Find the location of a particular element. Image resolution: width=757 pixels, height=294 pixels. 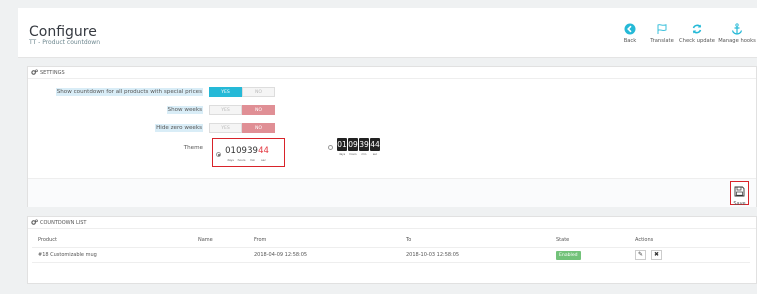

state-cell: Enabled is located at coordinates (595, 255).